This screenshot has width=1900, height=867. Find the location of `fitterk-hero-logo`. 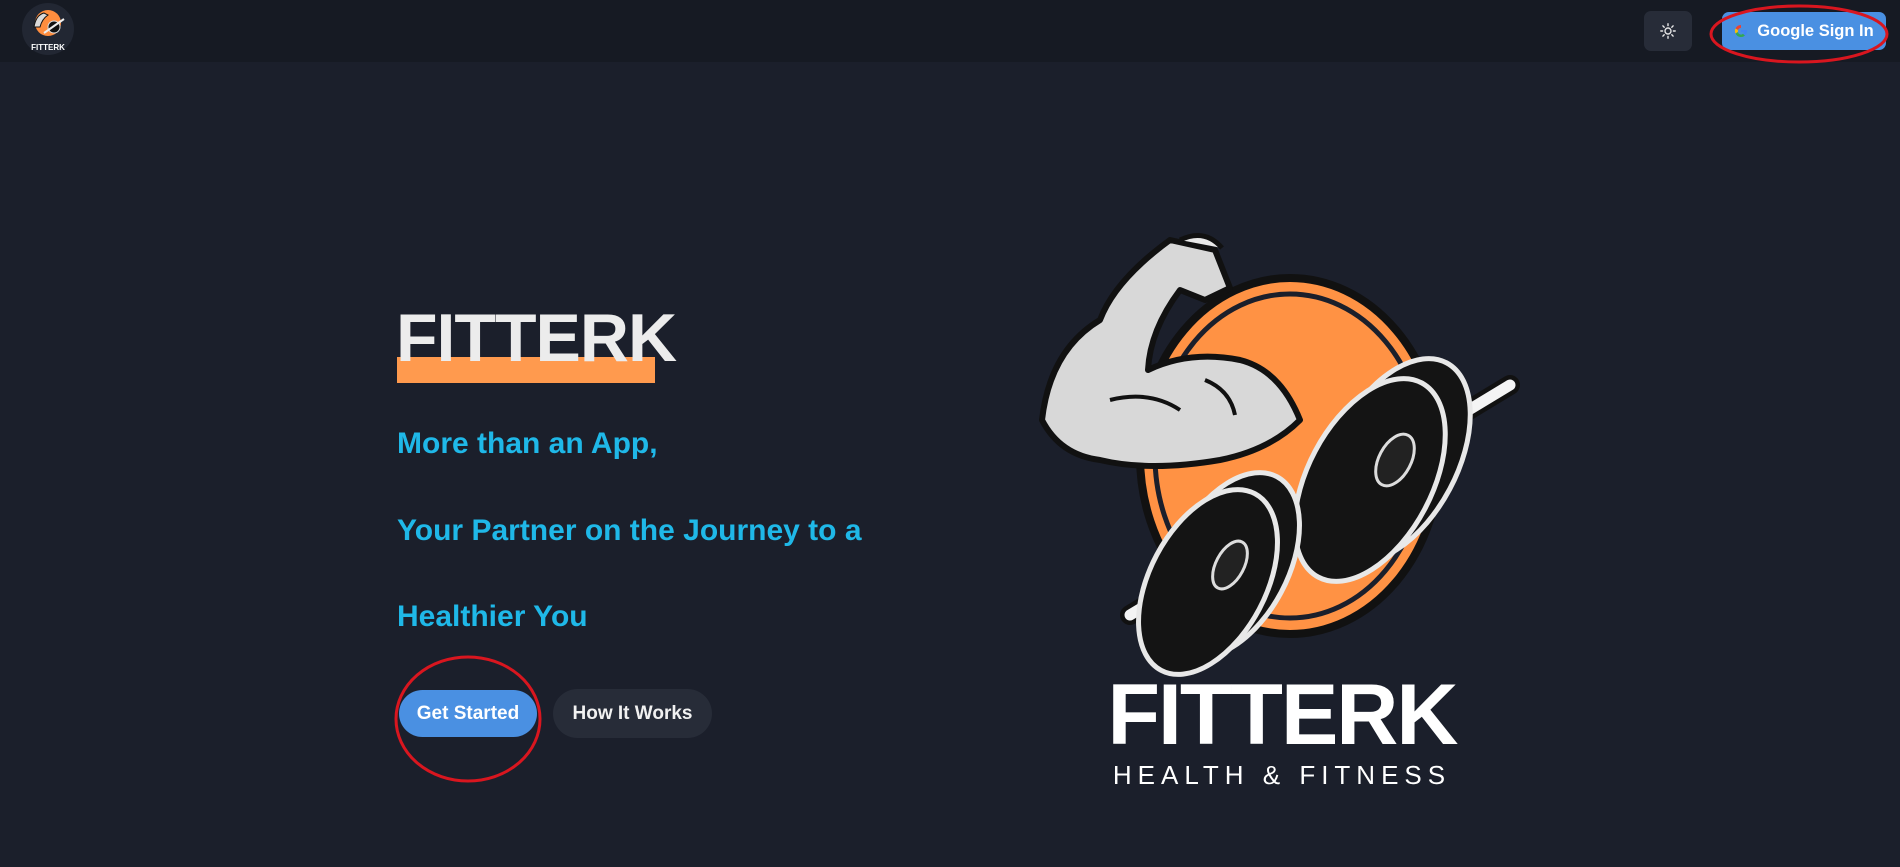

fitterk-hero-logo is located at coordinates (1280, 455).